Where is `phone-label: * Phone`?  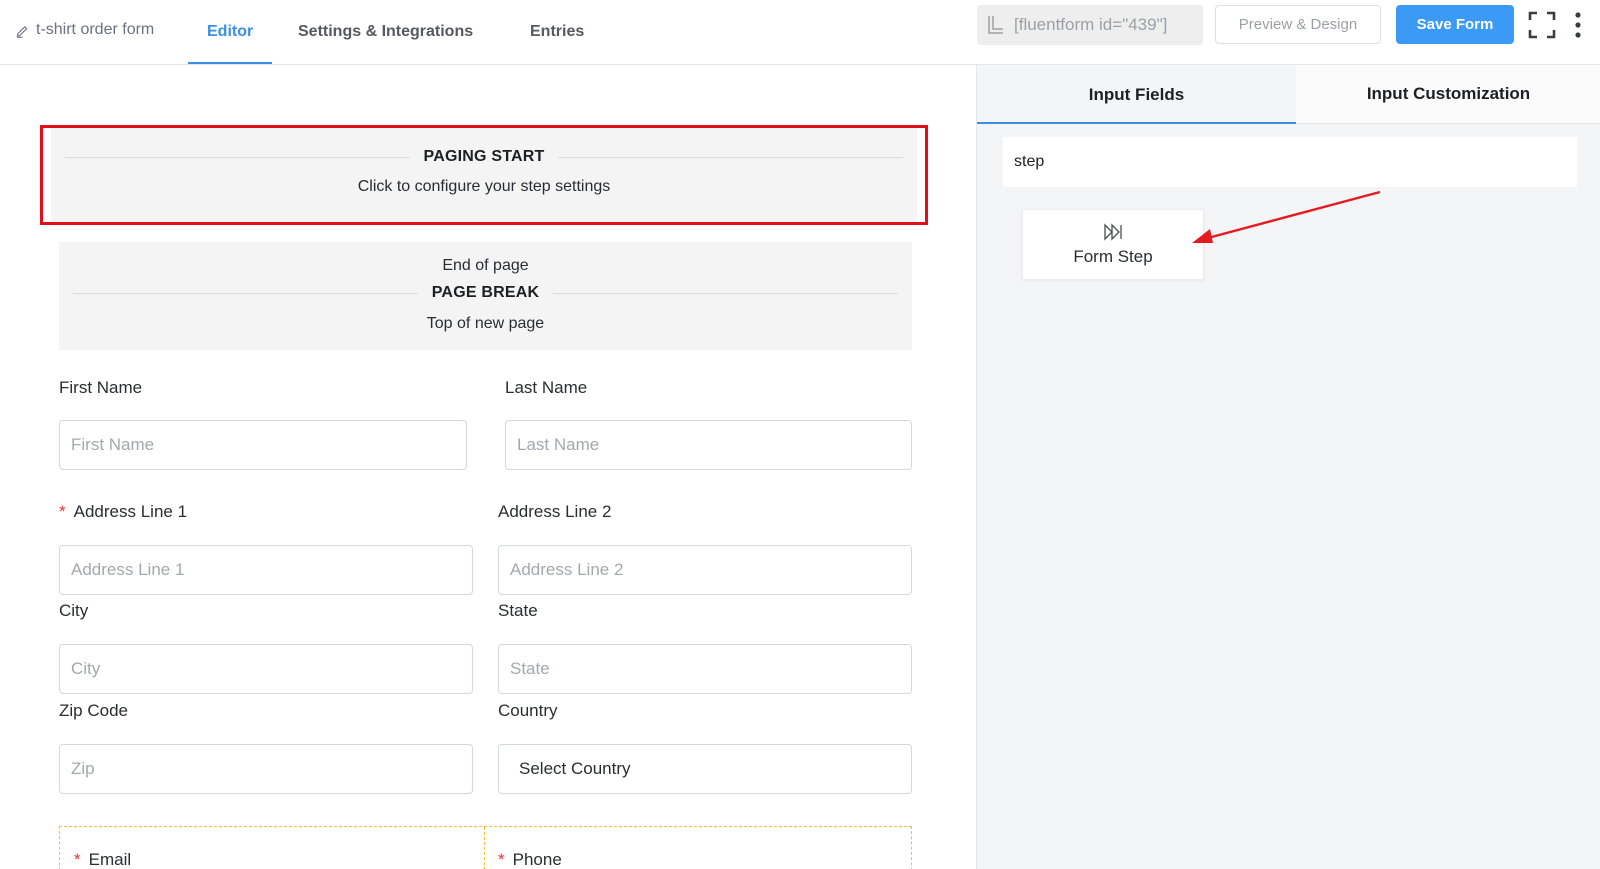
phone-label: * Phone is located at coordinates (530, 859).